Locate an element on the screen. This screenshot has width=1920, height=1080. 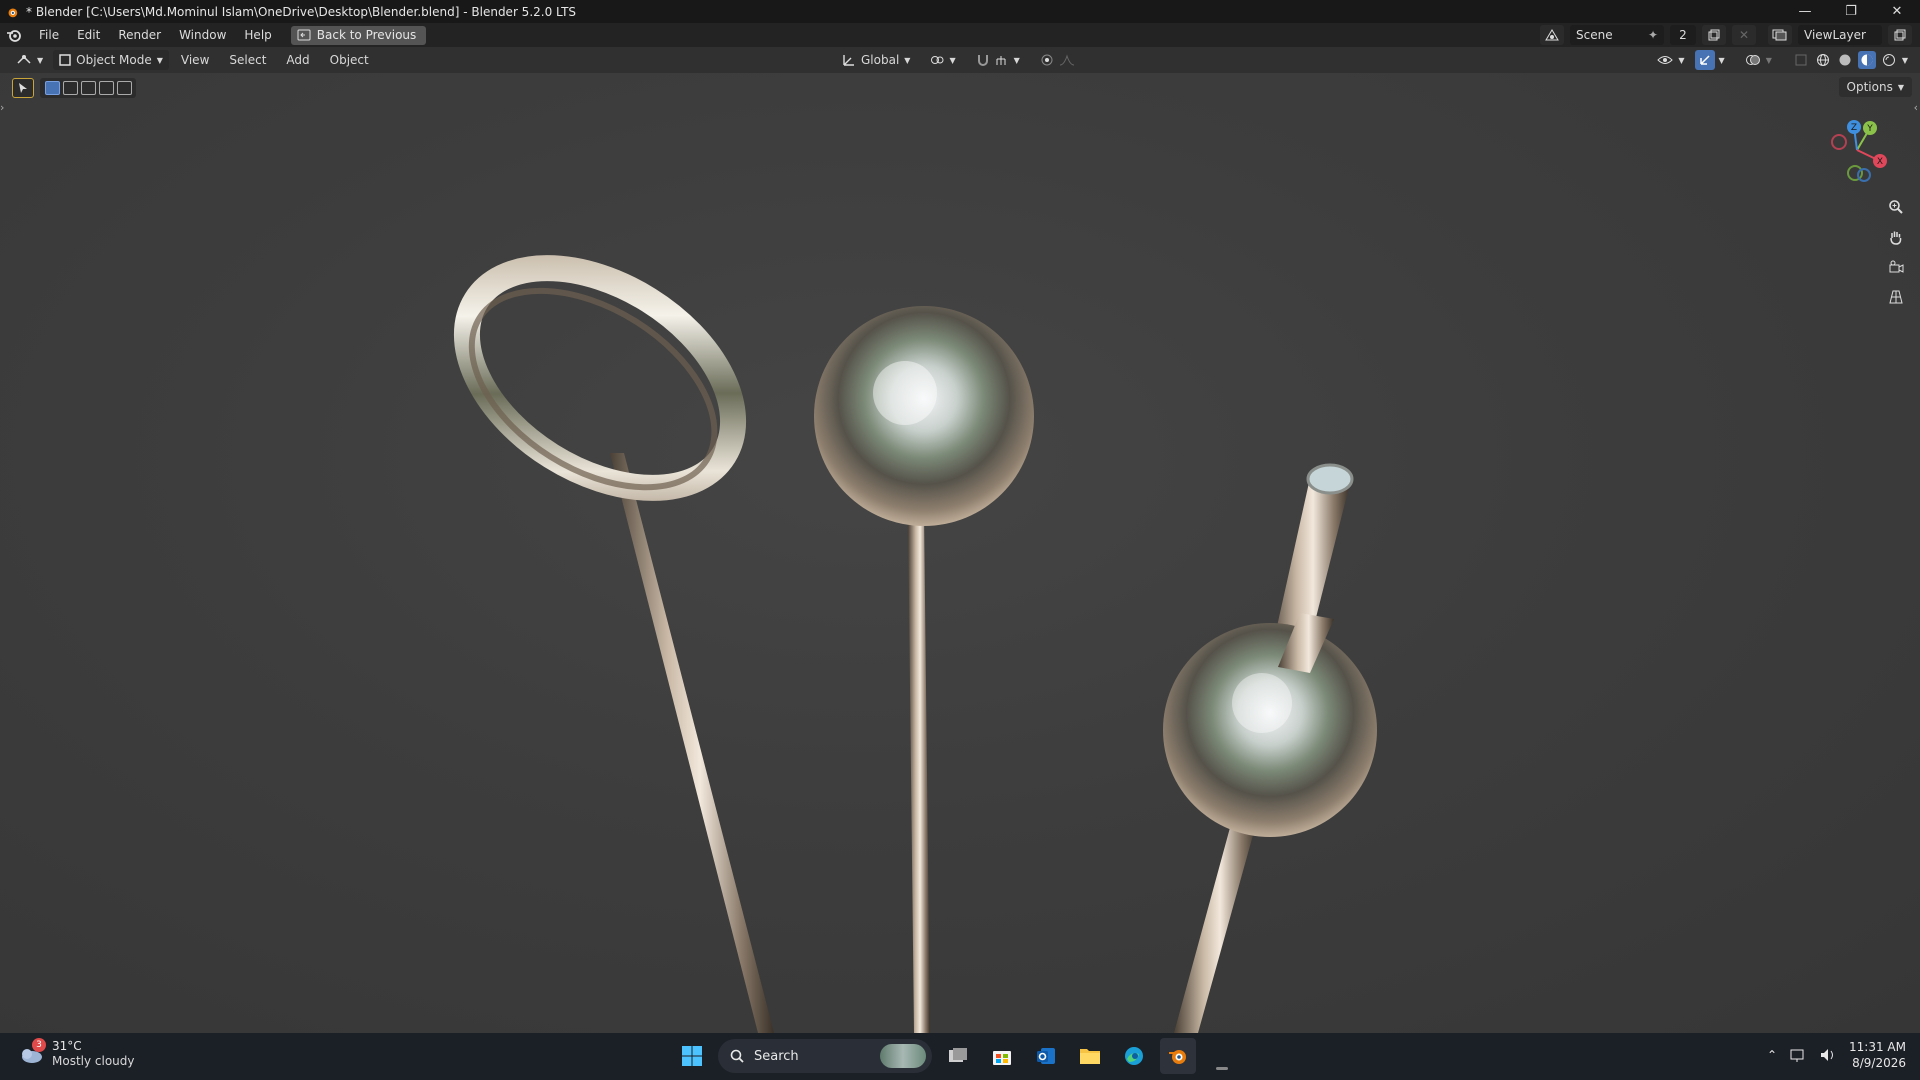
show-hidden-icons-chevron-icon: ⌃ is located at coordinates (1772, 1055).